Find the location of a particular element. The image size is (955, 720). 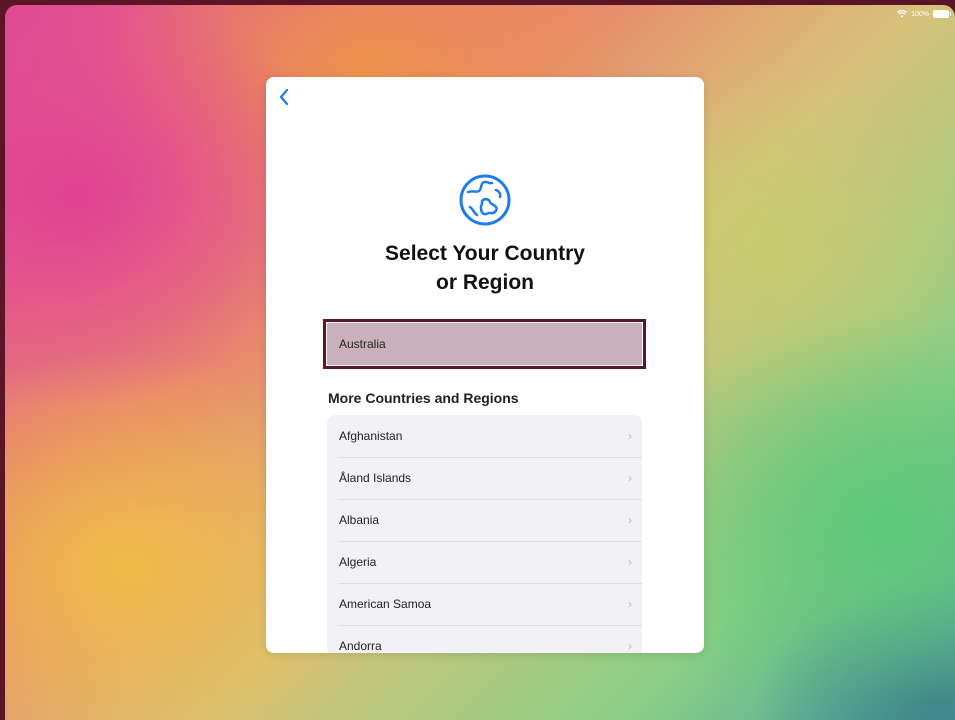

battery-percent: 100% is located at coordinates (920, 14).